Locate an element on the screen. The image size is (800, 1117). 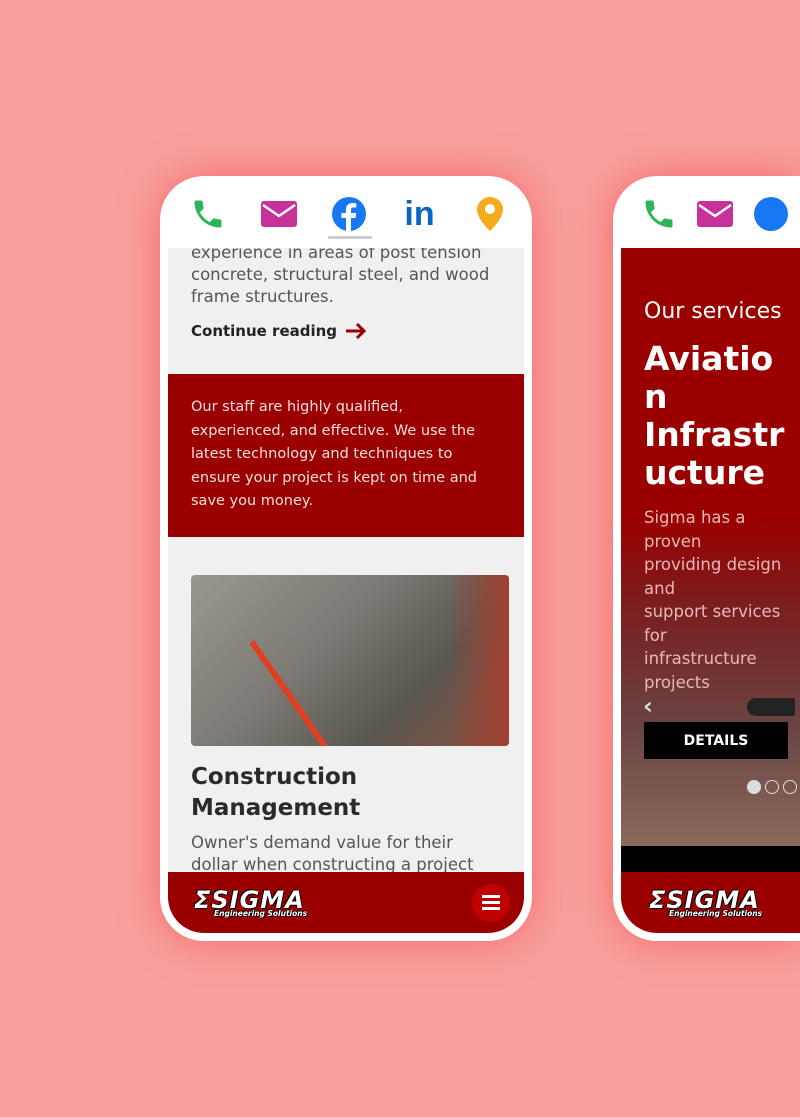
chevron-left-icon: ‹ is located at coordinates (648, 706).